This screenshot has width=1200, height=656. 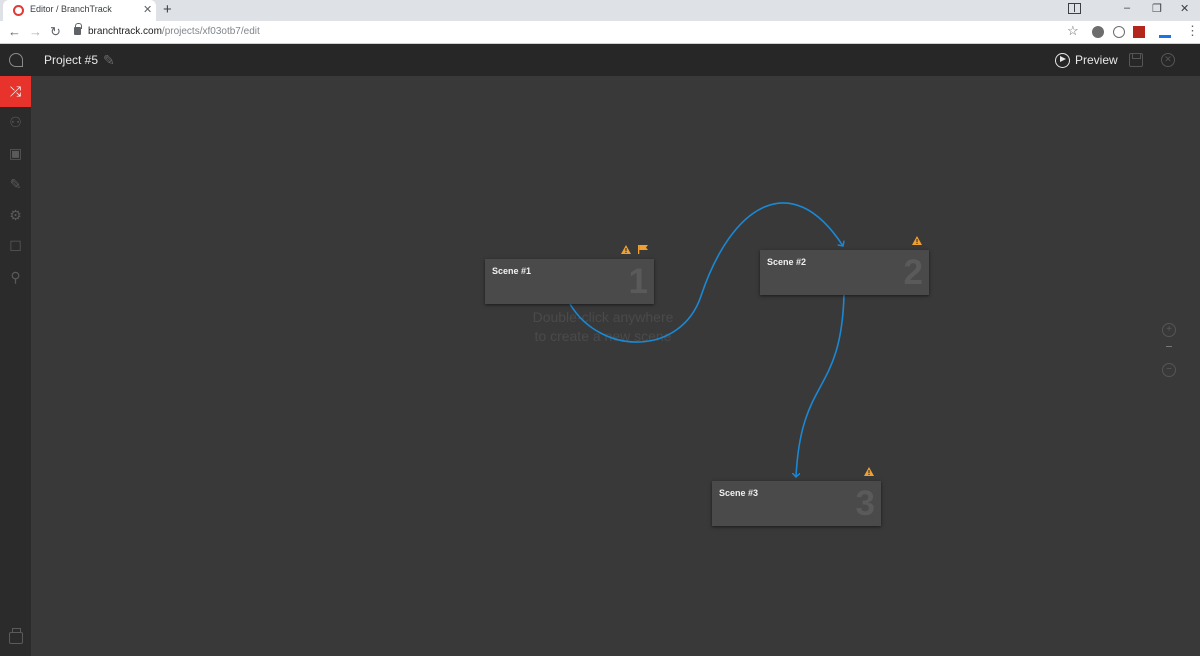 I want to click on sidebar-item-scenes: ⤮, so click(x=15, y=91).